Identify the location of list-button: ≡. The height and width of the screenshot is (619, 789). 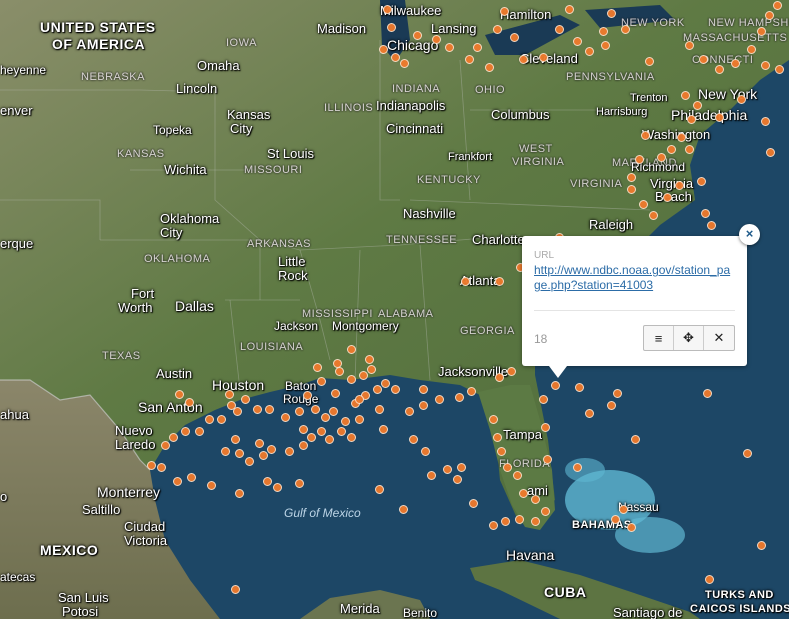
(659, 338).